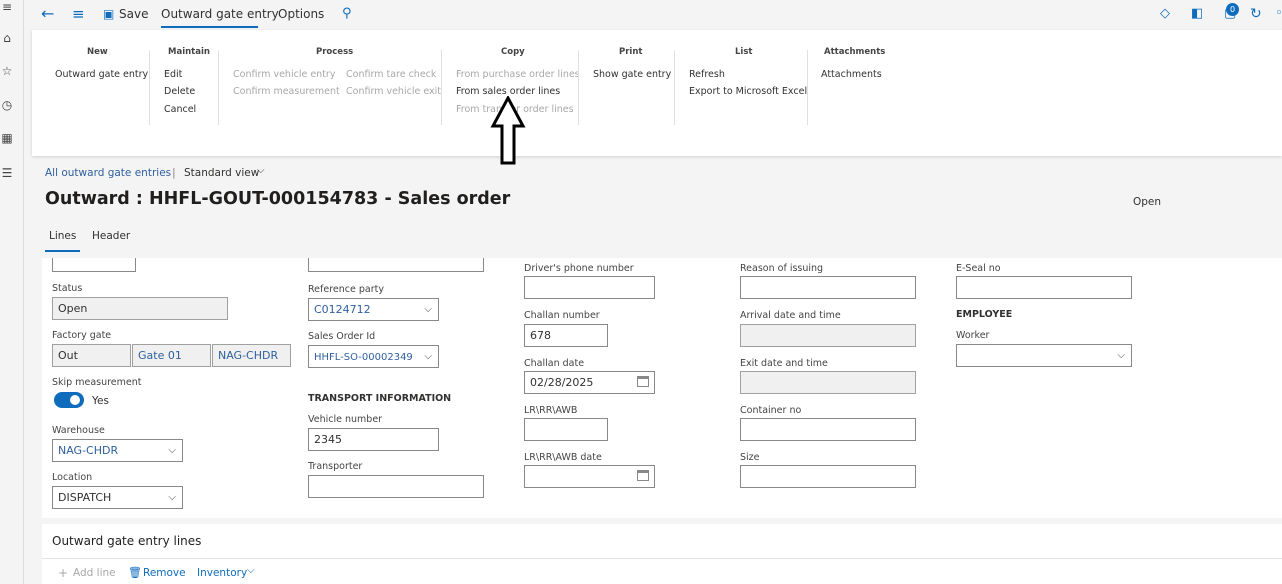  What do you see at coordinates (828, 429) in the screenshot?
I see `container-no-field` at bounding box center [828, 429].